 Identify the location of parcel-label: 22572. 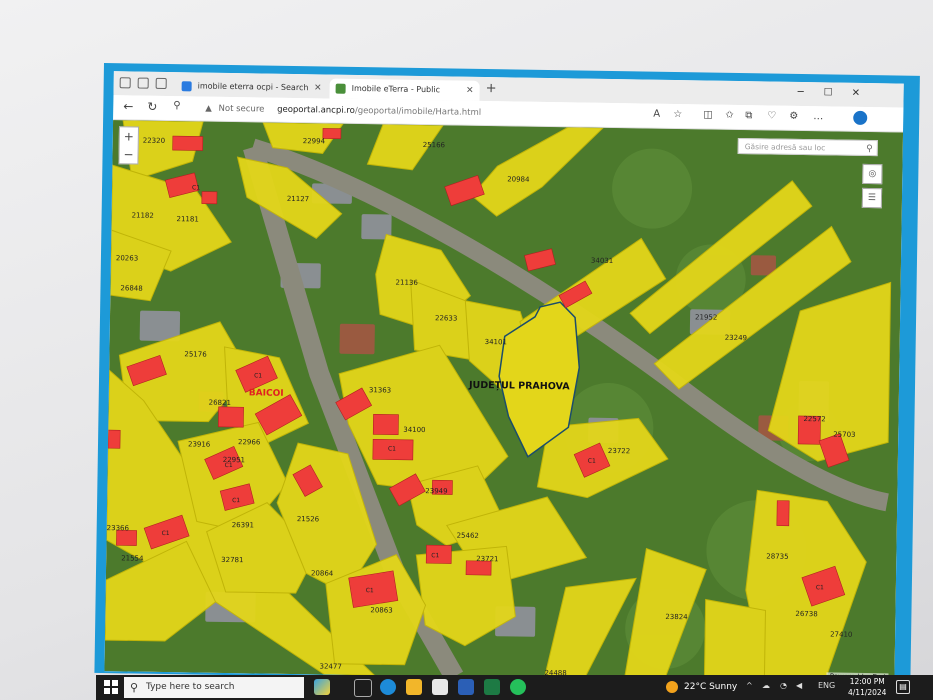
(814, 419).